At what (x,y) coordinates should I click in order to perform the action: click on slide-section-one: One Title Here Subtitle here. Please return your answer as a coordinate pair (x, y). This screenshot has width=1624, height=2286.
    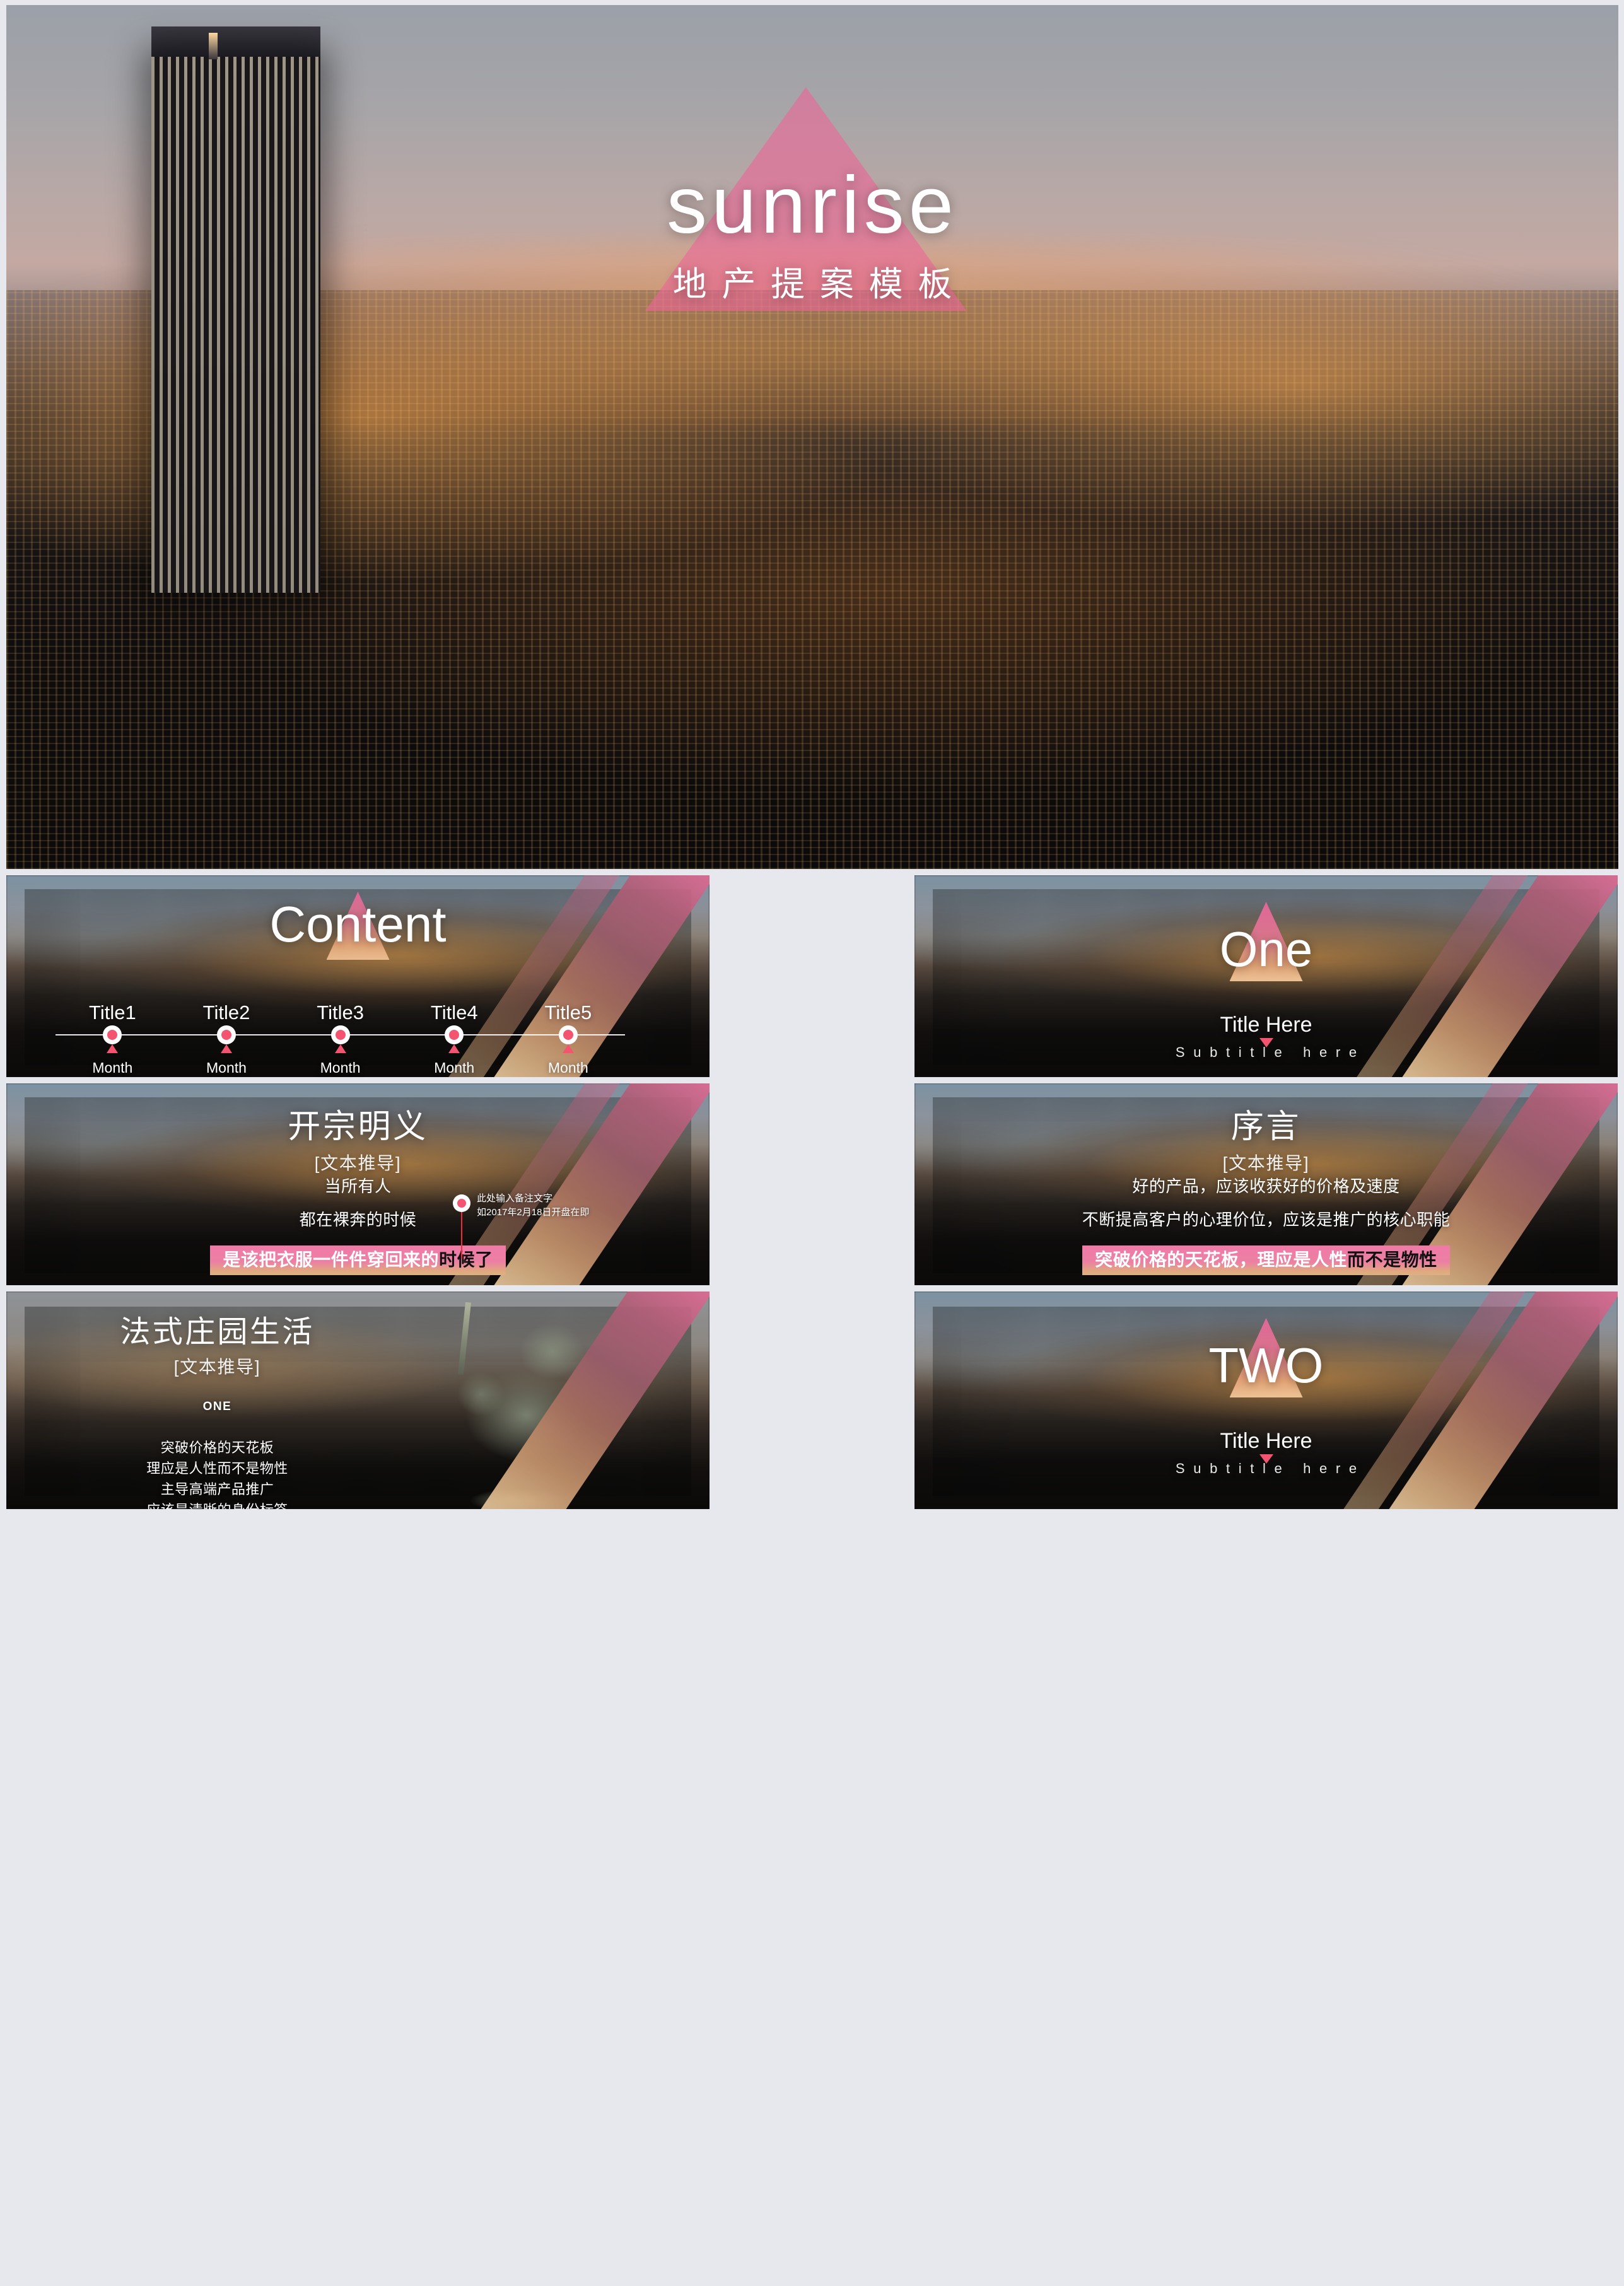
    Looking at the image, I should click on (1266, 976).